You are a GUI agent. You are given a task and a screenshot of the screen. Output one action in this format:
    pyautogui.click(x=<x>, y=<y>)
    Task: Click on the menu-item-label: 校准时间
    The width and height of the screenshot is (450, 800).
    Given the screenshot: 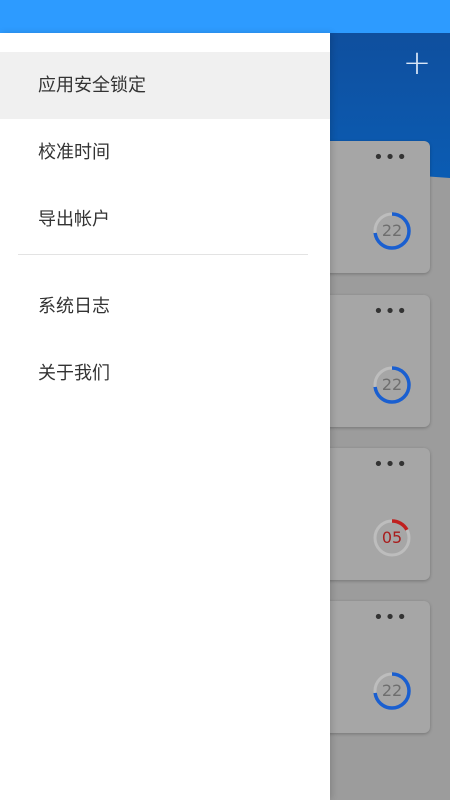 What is the action you would take?
    pyautogui.click(x=74, y=152)
    